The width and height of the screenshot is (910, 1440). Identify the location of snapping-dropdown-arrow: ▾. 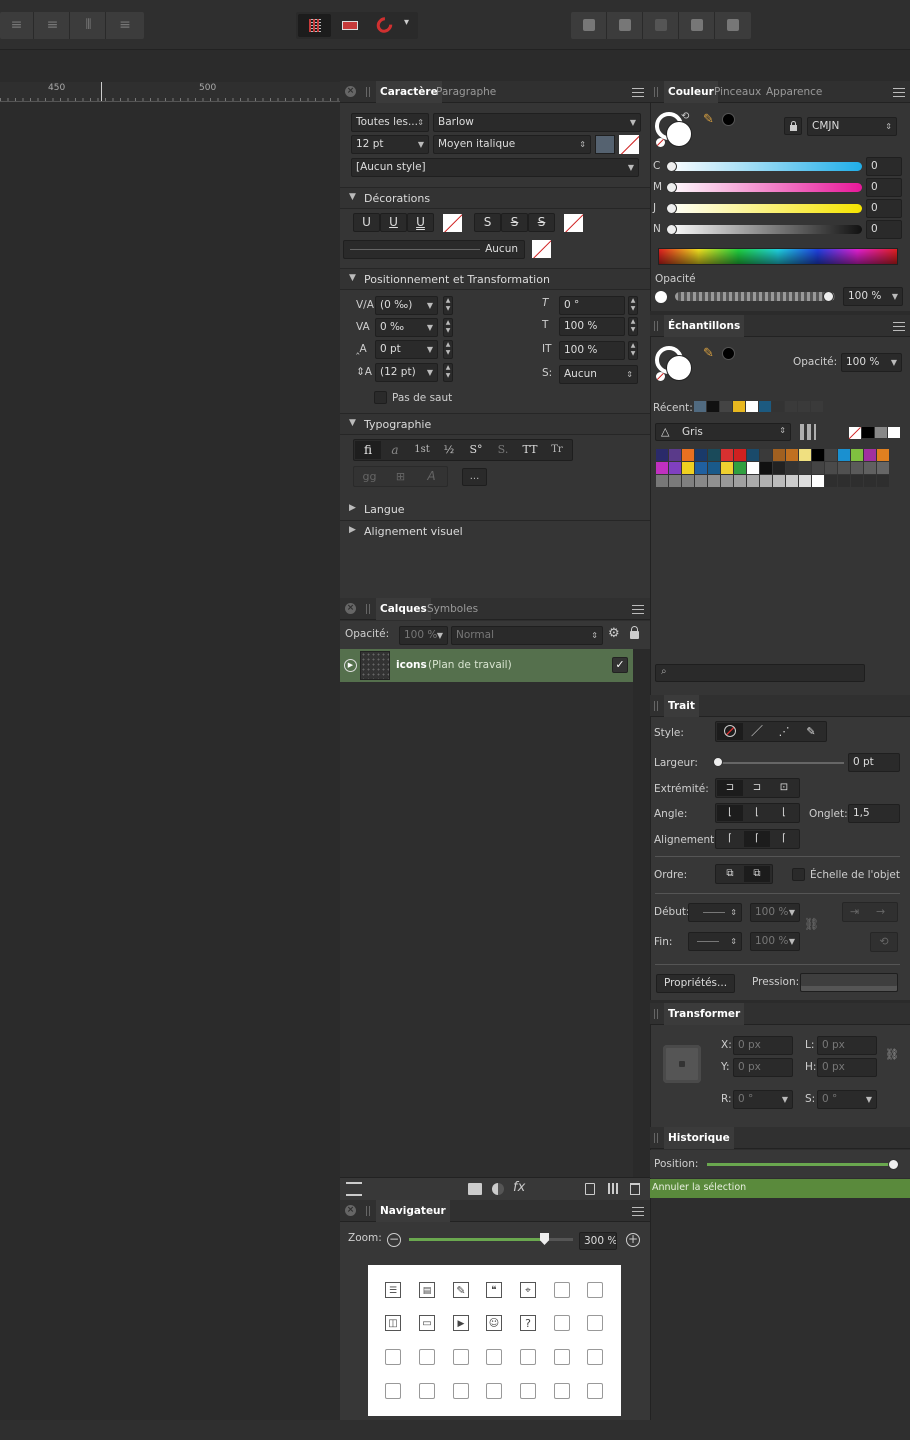
(406, 22).